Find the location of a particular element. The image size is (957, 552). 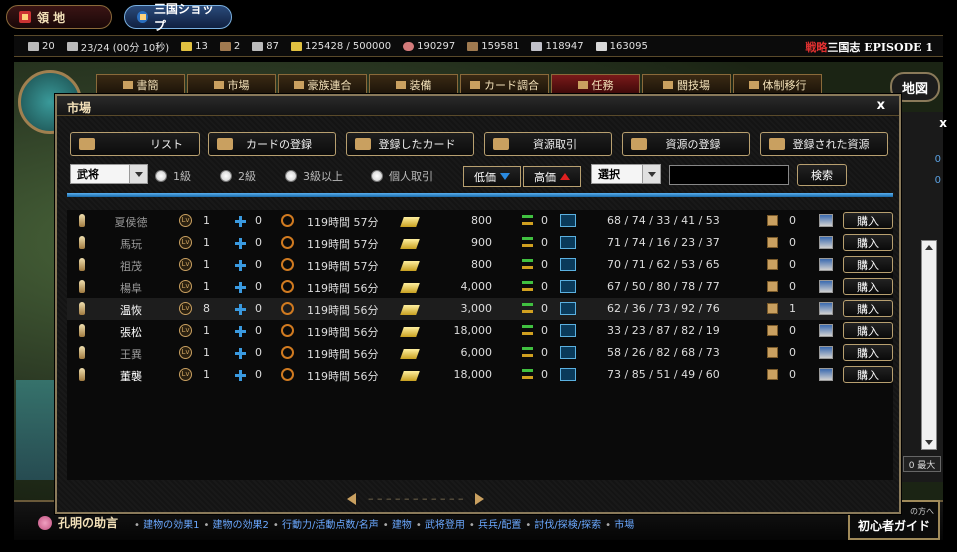

gold-icon is located at coordinates (297, 46).